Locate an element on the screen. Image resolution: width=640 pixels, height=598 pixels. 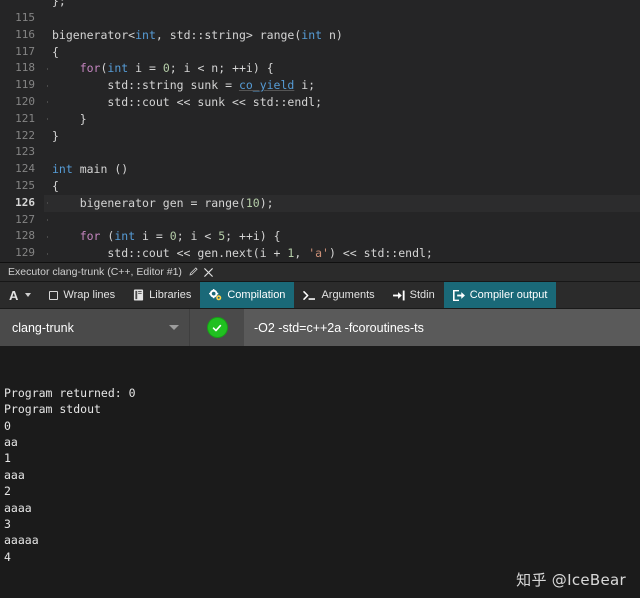
code-line: 122} is located at coordinates (320, 136).